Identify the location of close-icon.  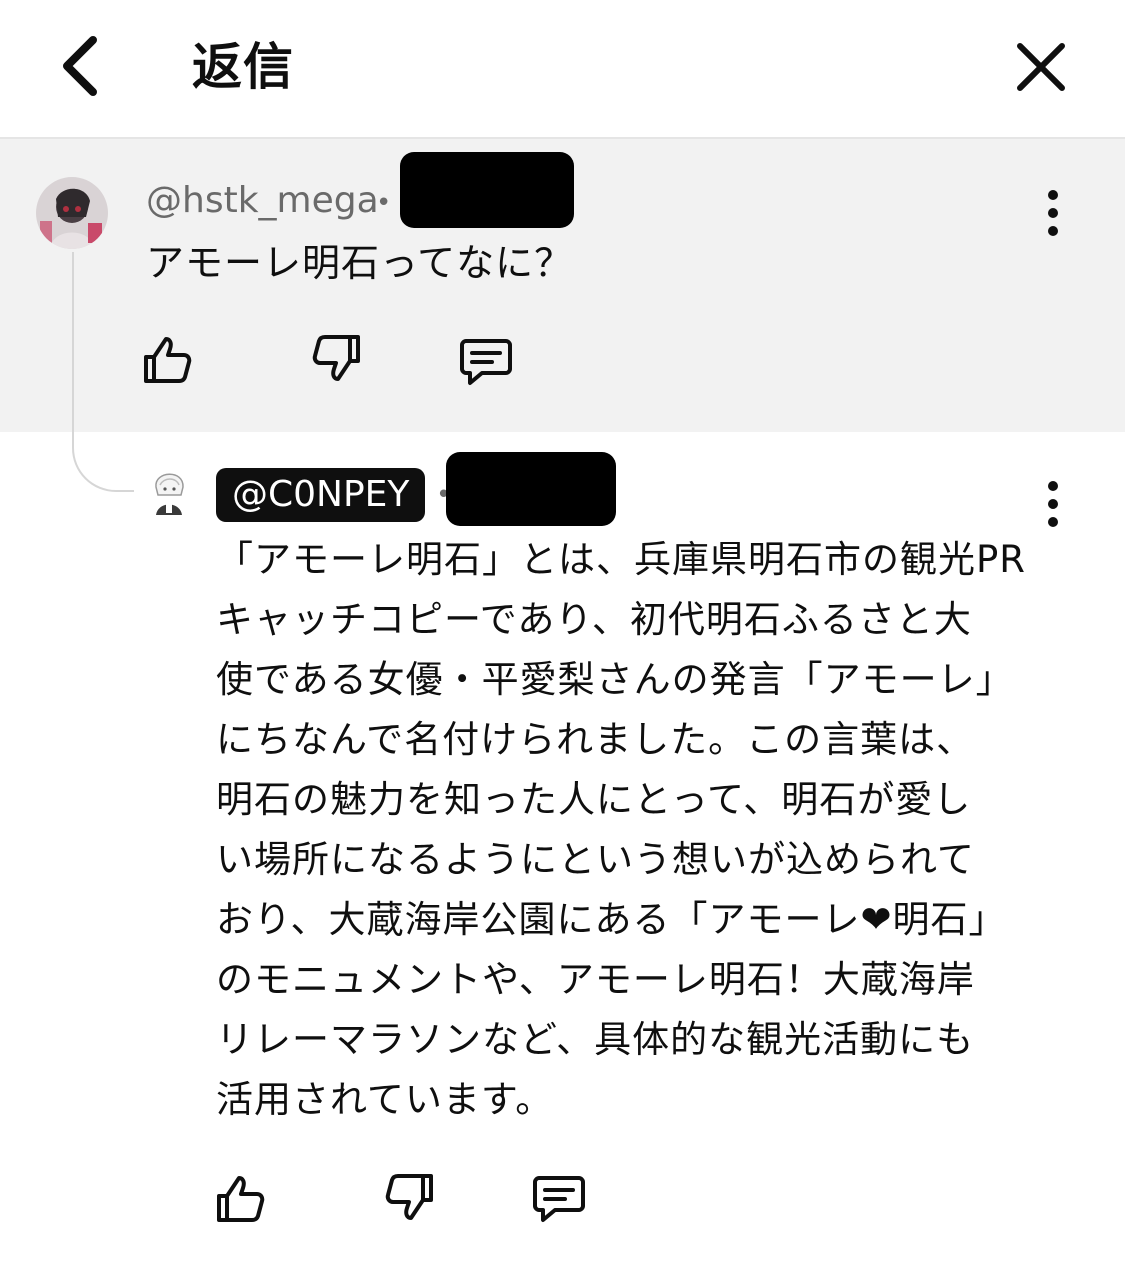
(1041, 67).